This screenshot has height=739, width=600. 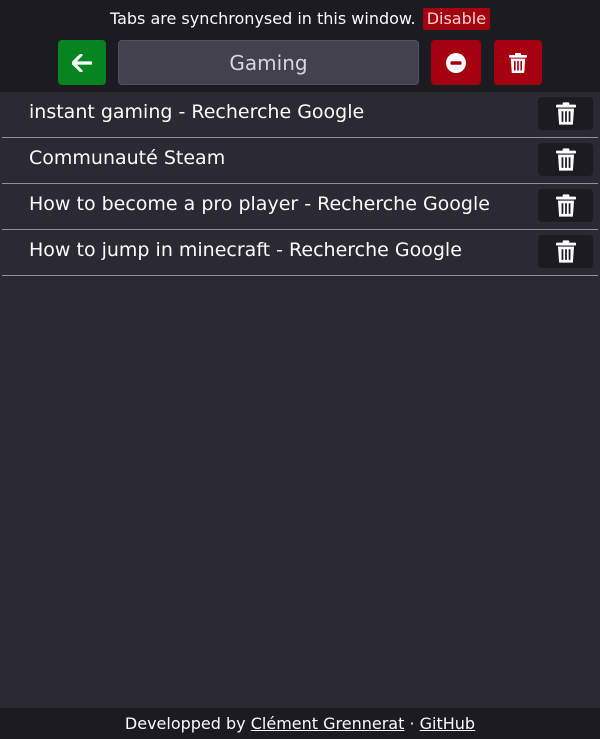 I want to click on footer: Developped by Clément Grennerat · GitHub, so click(x=300, y=723).